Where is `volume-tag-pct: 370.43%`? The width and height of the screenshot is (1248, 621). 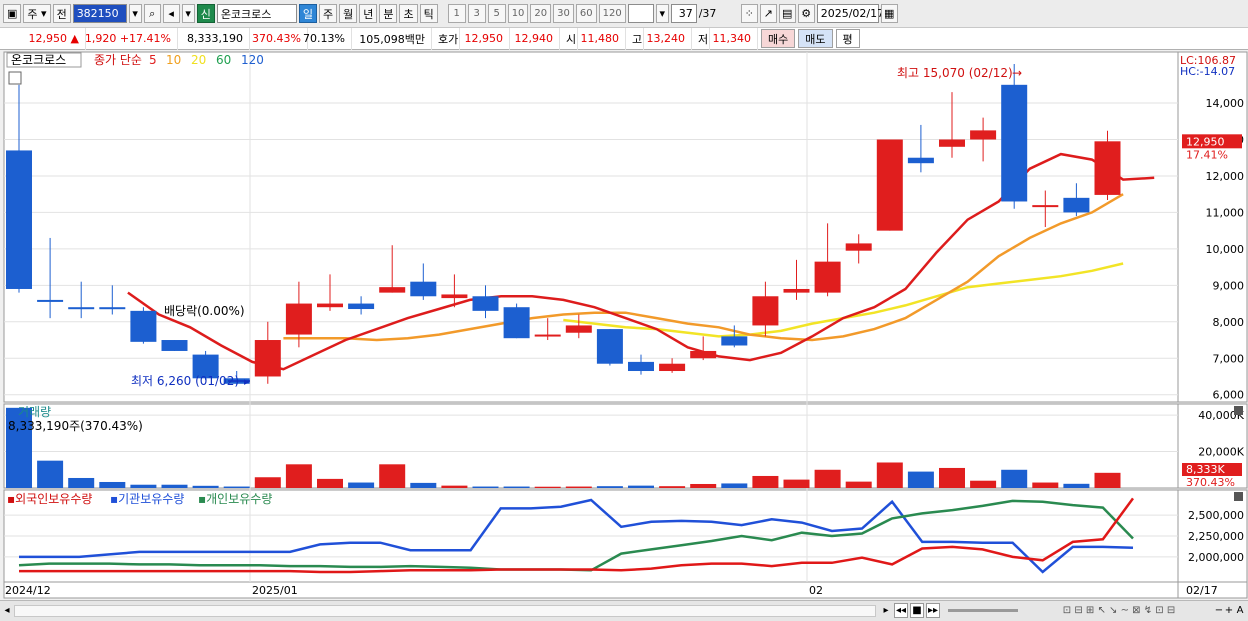 volume-tag-pct: 370.43% is located at coordinates (1210, 482).